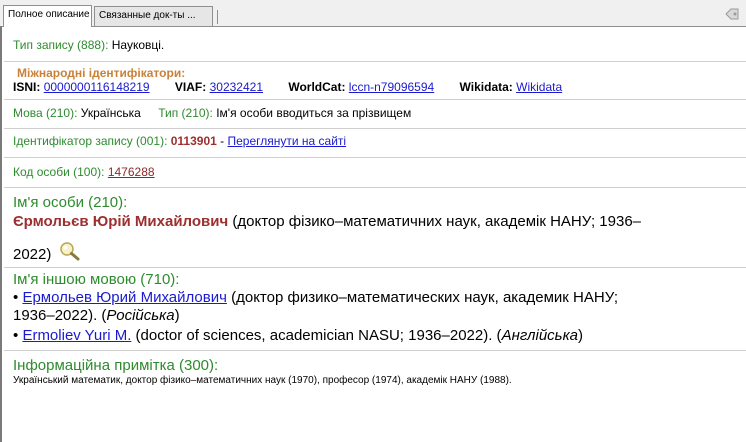 Image resolution: width=746 pixels, height=442 pixels. Describe the element at coordinates (379, 202) in the screenshot. I see `person-name-label-row: Ім'я особи (210):` at that location.